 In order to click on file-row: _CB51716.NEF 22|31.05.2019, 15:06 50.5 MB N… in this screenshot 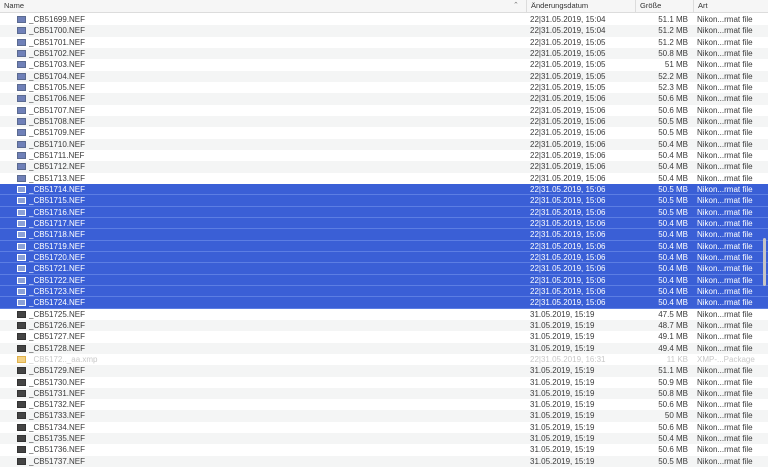, I will do `click(384, 212)`.